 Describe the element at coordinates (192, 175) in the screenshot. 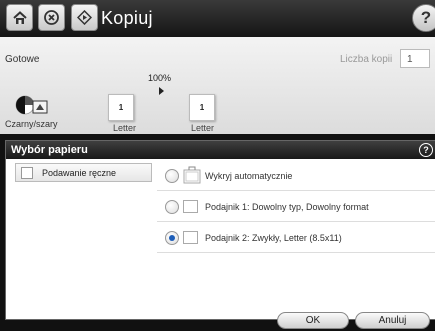

I see `auto-detect-paper-icon` at that location.